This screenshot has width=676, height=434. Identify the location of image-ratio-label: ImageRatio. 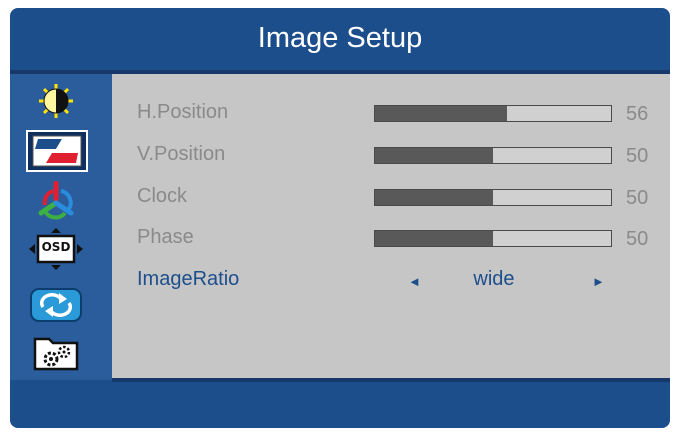
(188, 279).